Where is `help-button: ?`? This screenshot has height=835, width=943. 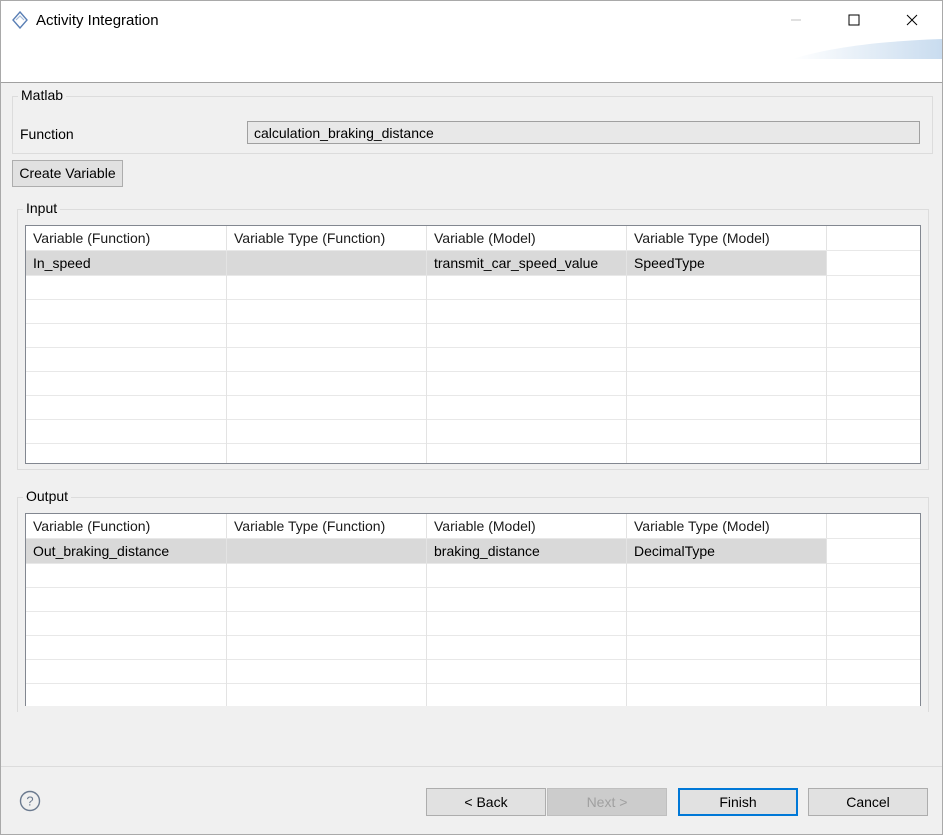 help-button: ? is located at coordinates (30, 801).